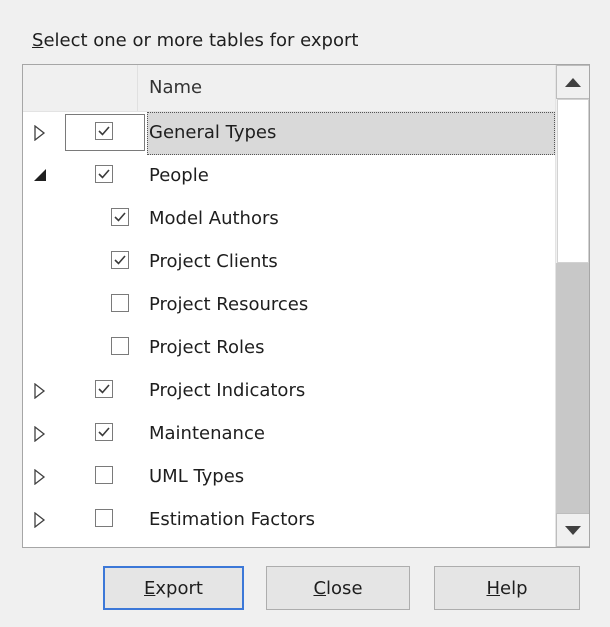 The image size is (610, 627). I want to click on scroll-down-icon, so click(573, 530).